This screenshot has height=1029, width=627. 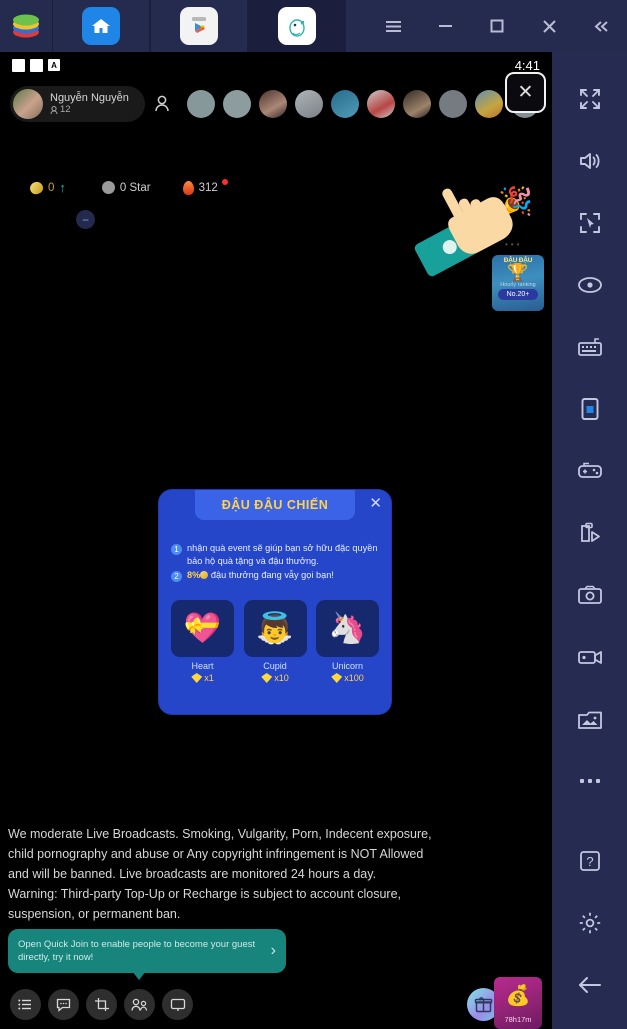 What do you see at coordinates (275, 505) in the screenshot?
I see `modal-title: ĐẬU ĐẬU CHIẾN` at bounding box center [275, 505].